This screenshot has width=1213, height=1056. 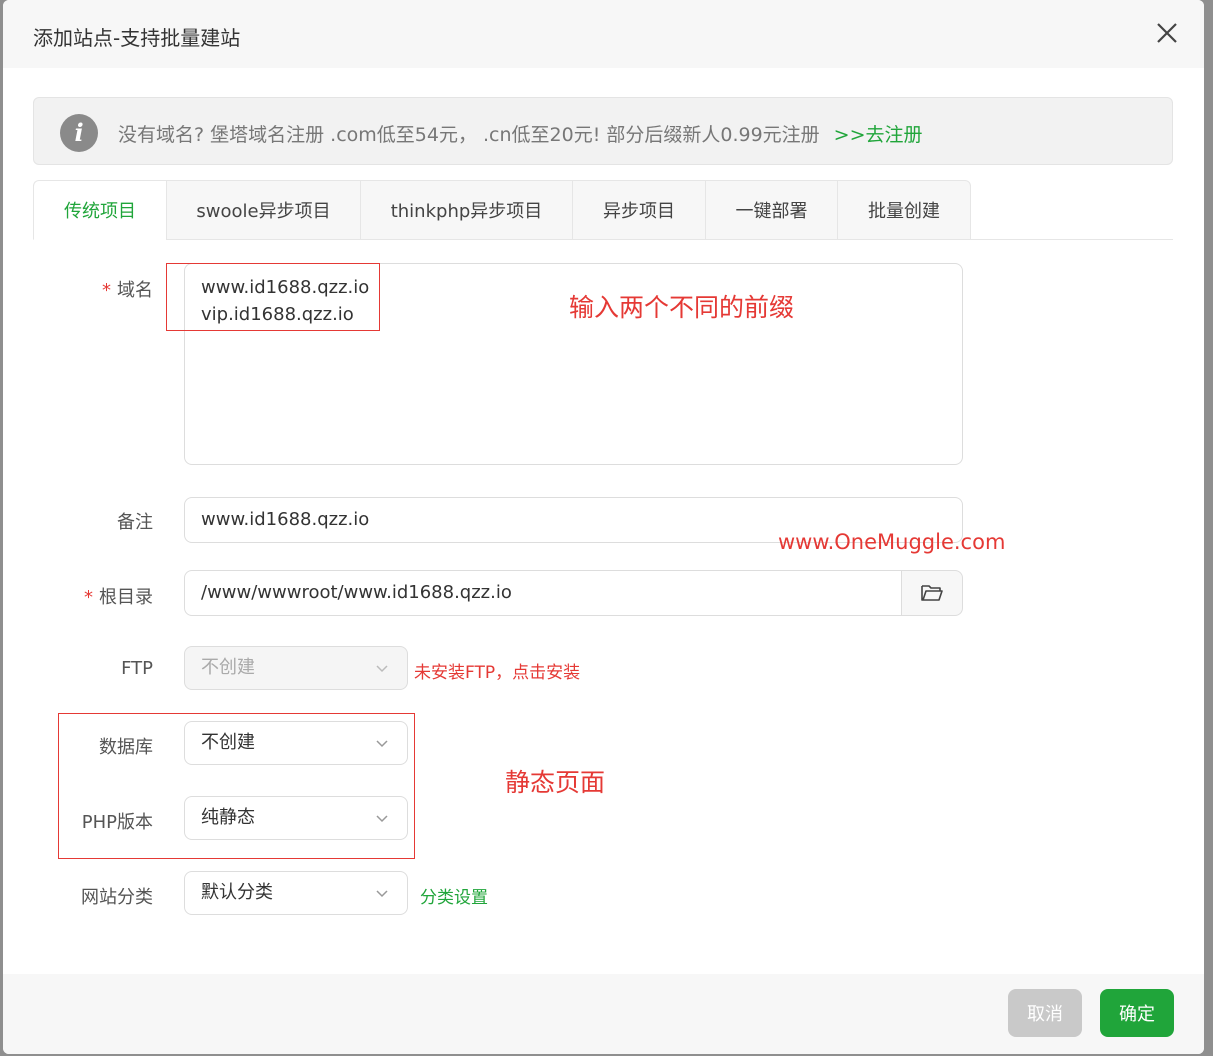 What do you see at coordinates (117, 897) in the screenshot?
I see `category-label: 网站分类` at bounding box center [117, 897].